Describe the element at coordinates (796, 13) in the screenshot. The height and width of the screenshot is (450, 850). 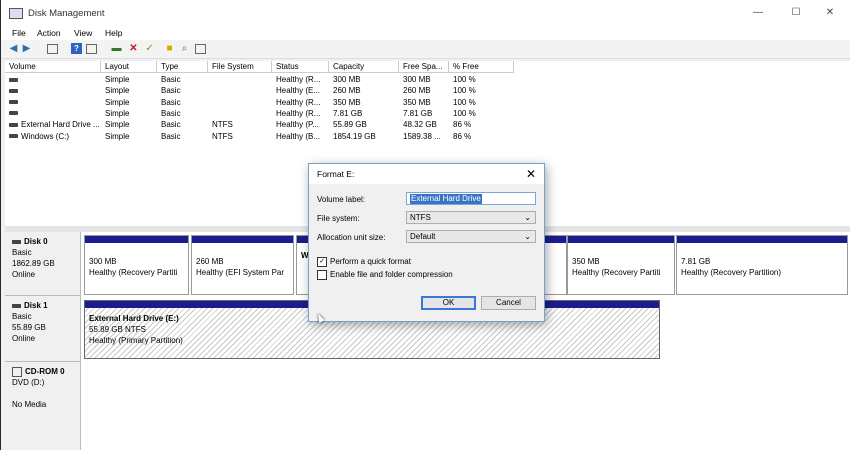
I see `maximize-button: ☐` at that location.